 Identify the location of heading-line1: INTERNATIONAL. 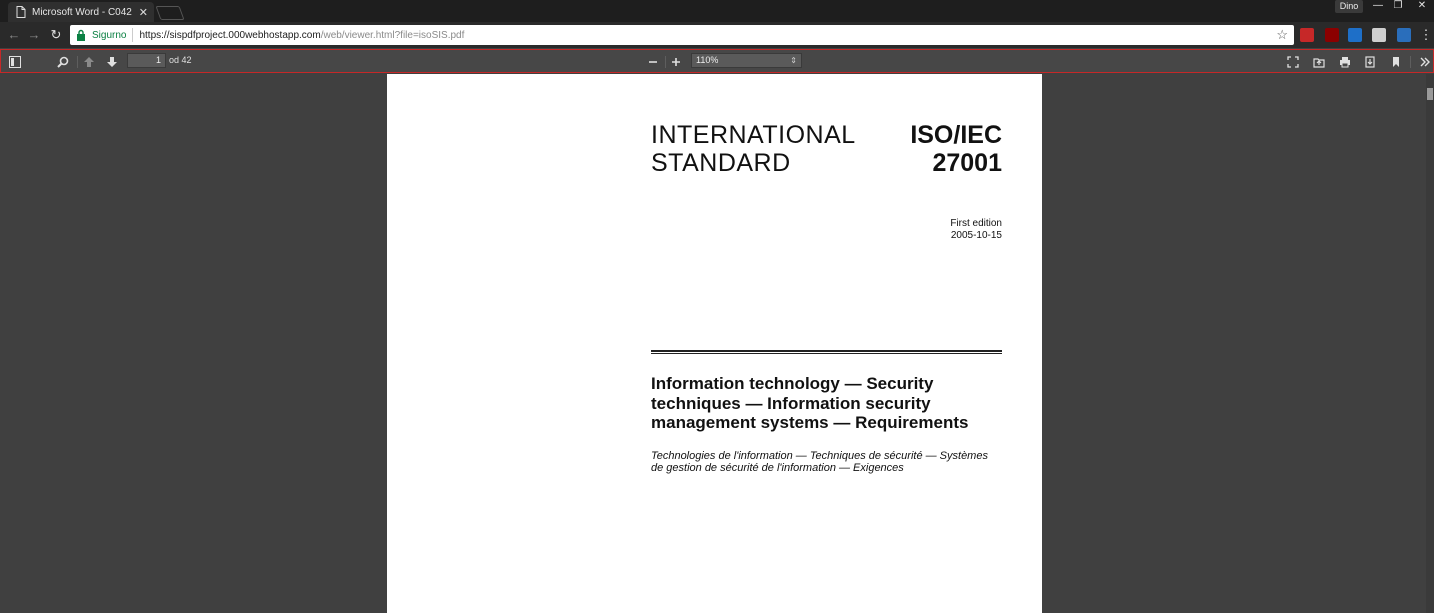
(753, 135).